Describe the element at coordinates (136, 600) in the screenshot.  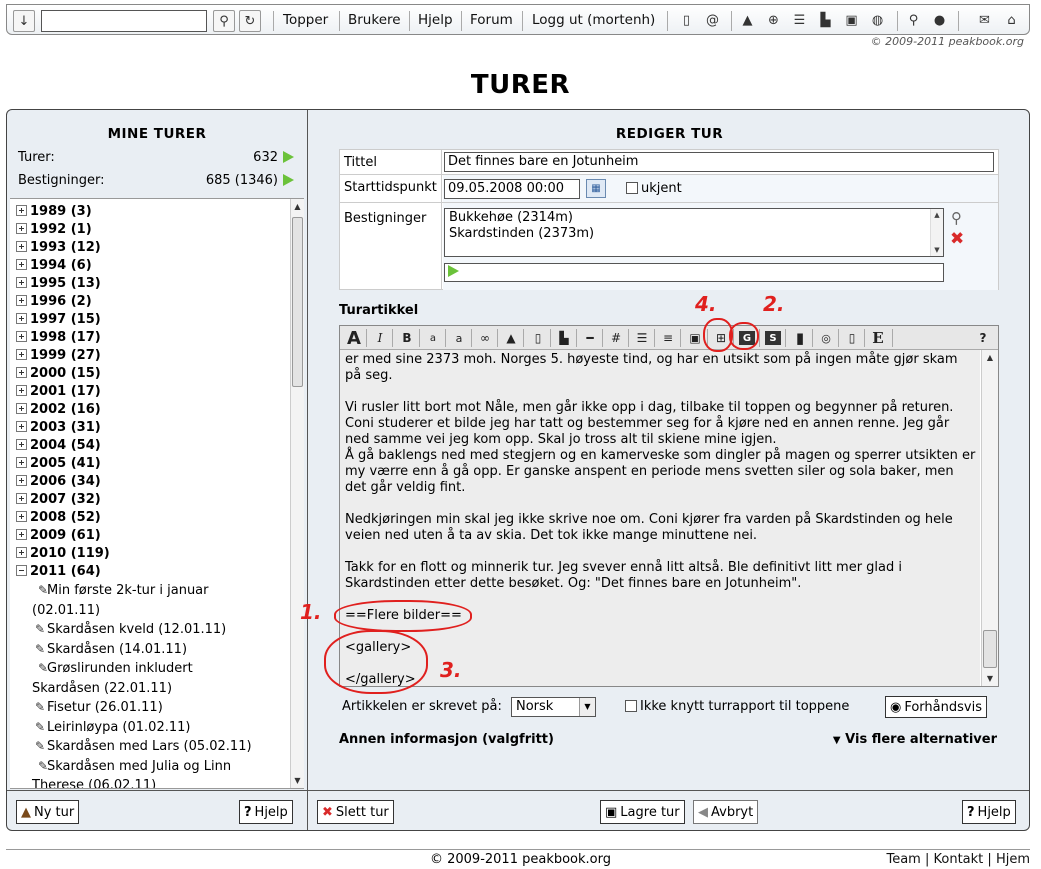
I see `trip-item: ✎Min første 2k-tur i januar (02.01.11)` at that location.